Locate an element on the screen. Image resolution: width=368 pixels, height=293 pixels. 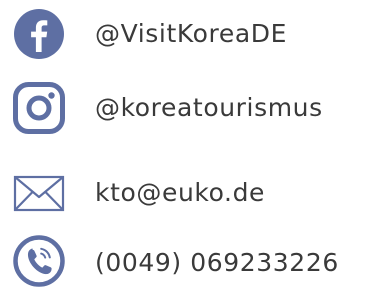
phone-number: (0049) 069233226 is located at coordinates (217, 263).